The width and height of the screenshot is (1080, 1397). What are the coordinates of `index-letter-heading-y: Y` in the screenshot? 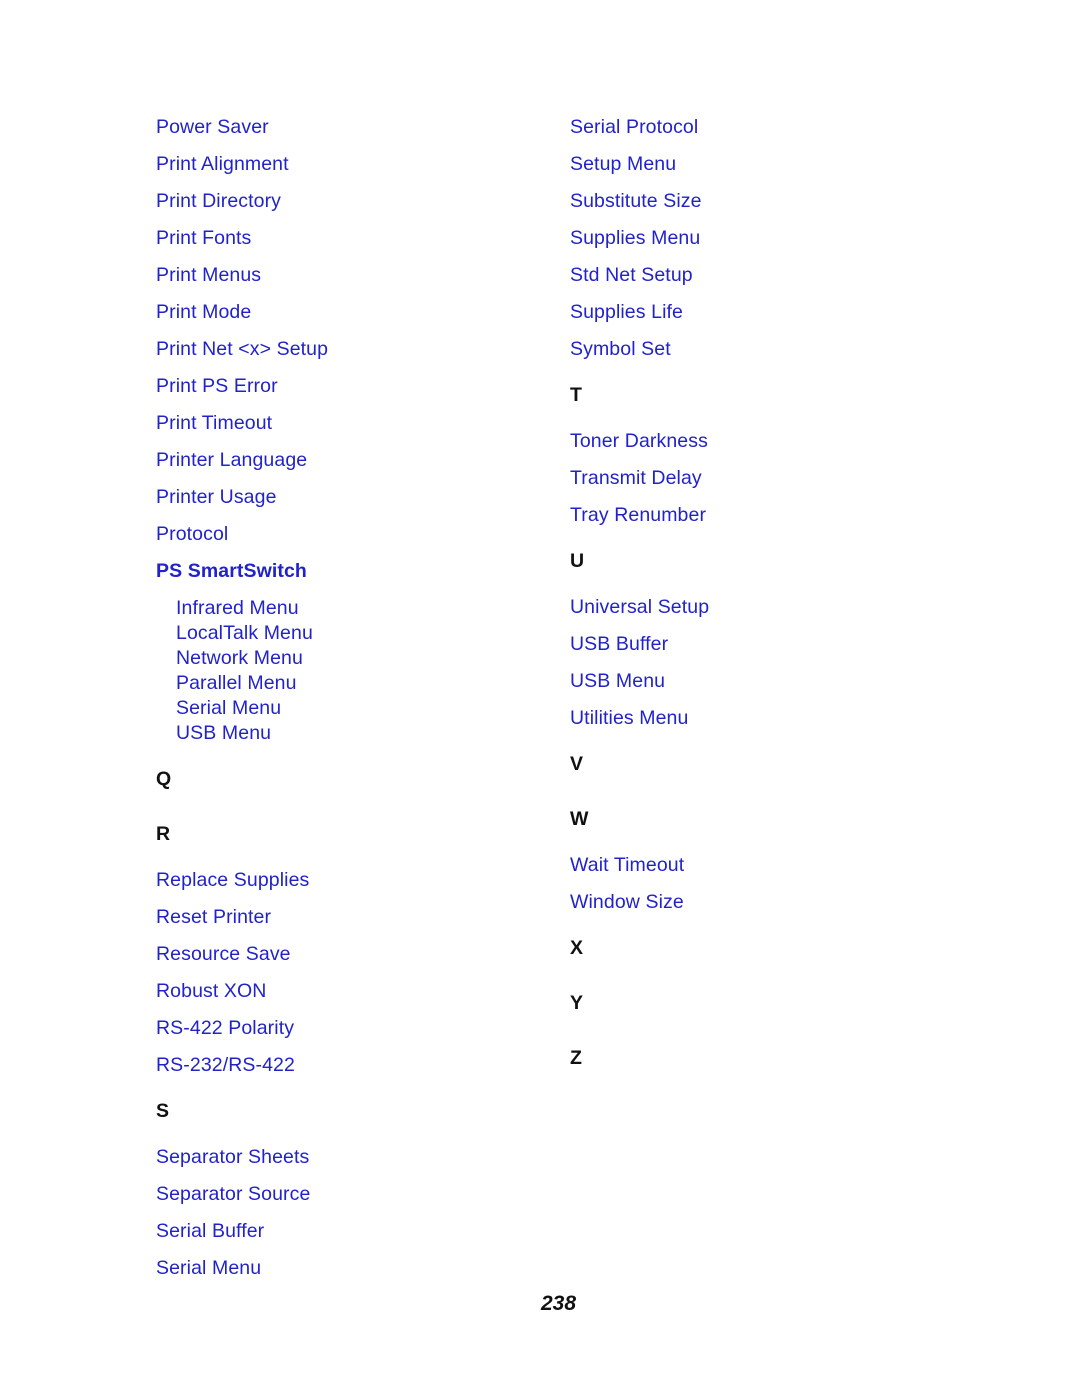 It's located at (577, 1003).